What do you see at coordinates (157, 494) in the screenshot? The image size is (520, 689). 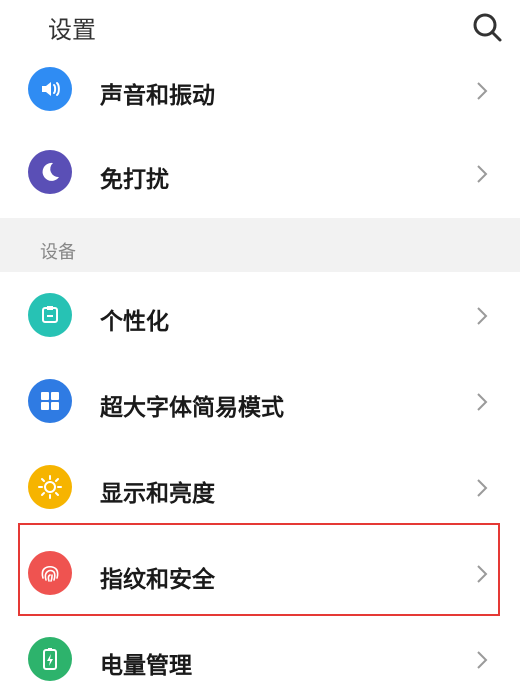 I see `settings-item-label: 显示和亮度` at bounding box center [157, 494].